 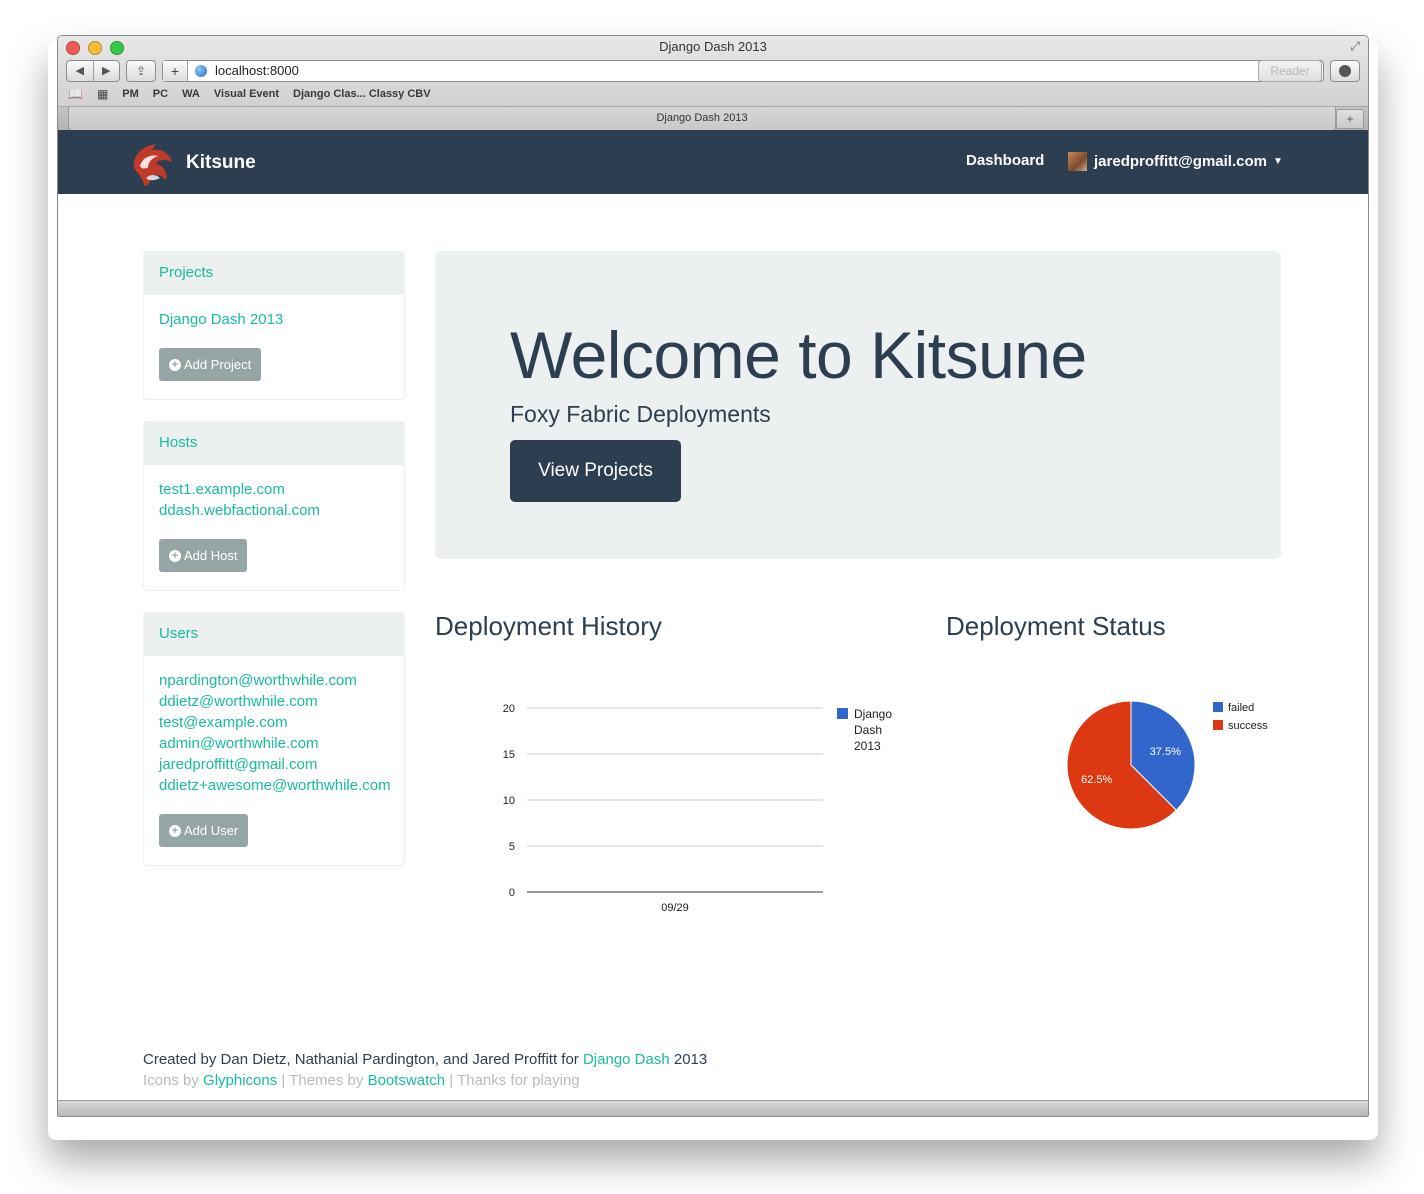 I want to click on users-panel-title: Users, so click(x=274, y=634).